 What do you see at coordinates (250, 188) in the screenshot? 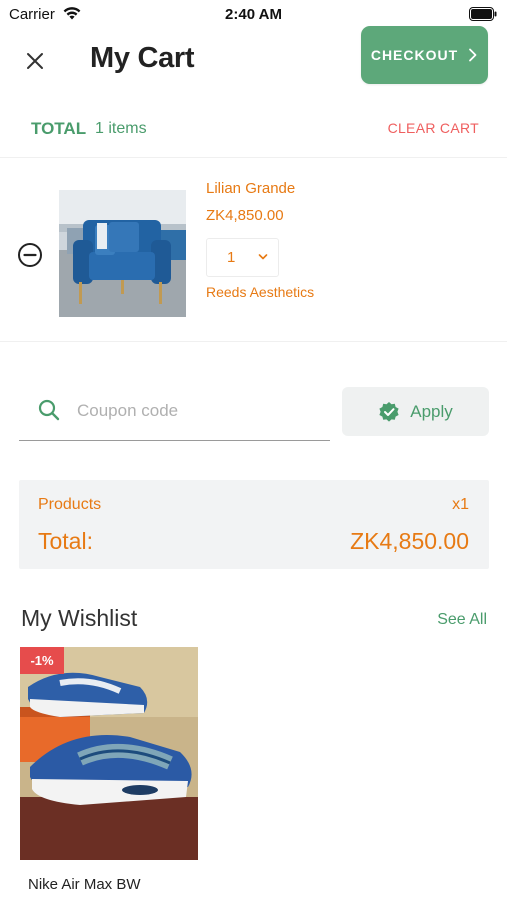
I see `item-name: Lilian Grande` at bounding box center [250, 188].